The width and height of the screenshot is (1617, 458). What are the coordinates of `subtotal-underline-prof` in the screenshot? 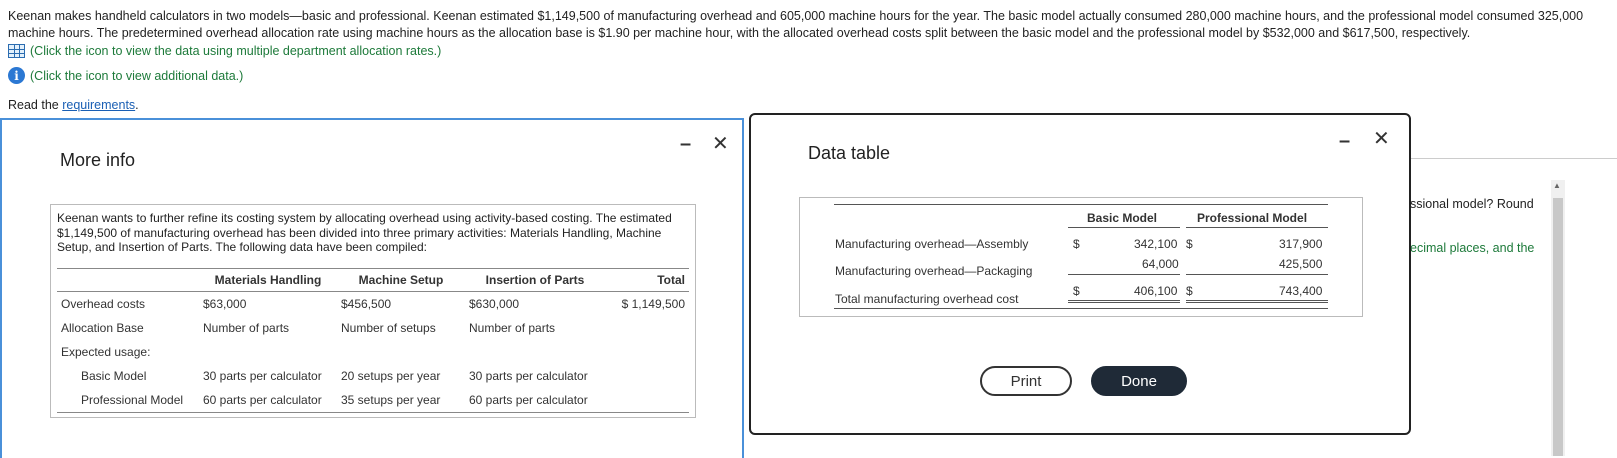 It's located at (1257, 274).